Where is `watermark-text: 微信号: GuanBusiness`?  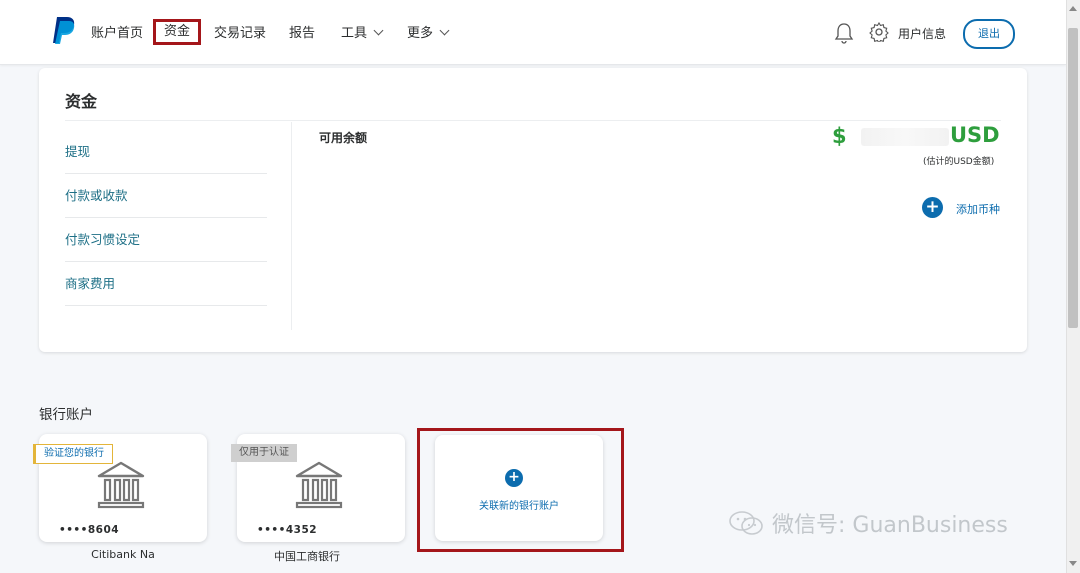 watermark-text: 微信号: GuanBusiness is located at coordinates (890, 525).